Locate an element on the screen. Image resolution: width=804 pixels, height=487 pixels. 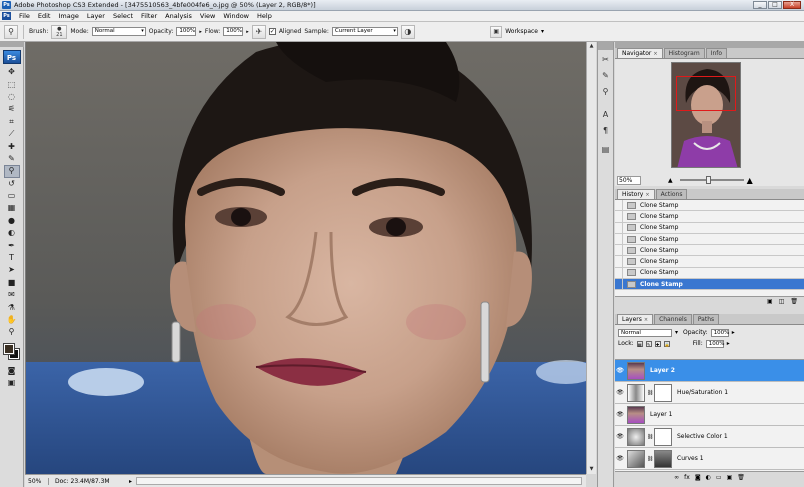
opacity-arrow-icon: ▸ is located at coordinates (200, 32).